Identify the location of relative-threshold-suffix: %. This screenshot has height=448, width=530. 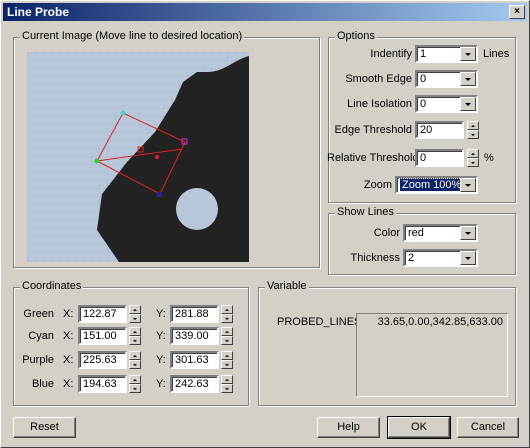
(489, 158).